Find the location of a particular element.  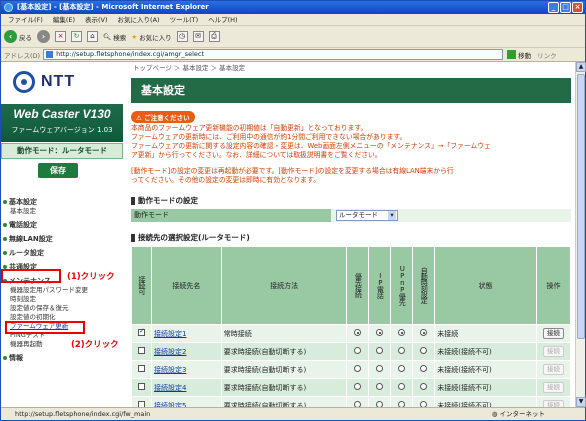

header-state: 状態 is located at coordinates (485, 285).